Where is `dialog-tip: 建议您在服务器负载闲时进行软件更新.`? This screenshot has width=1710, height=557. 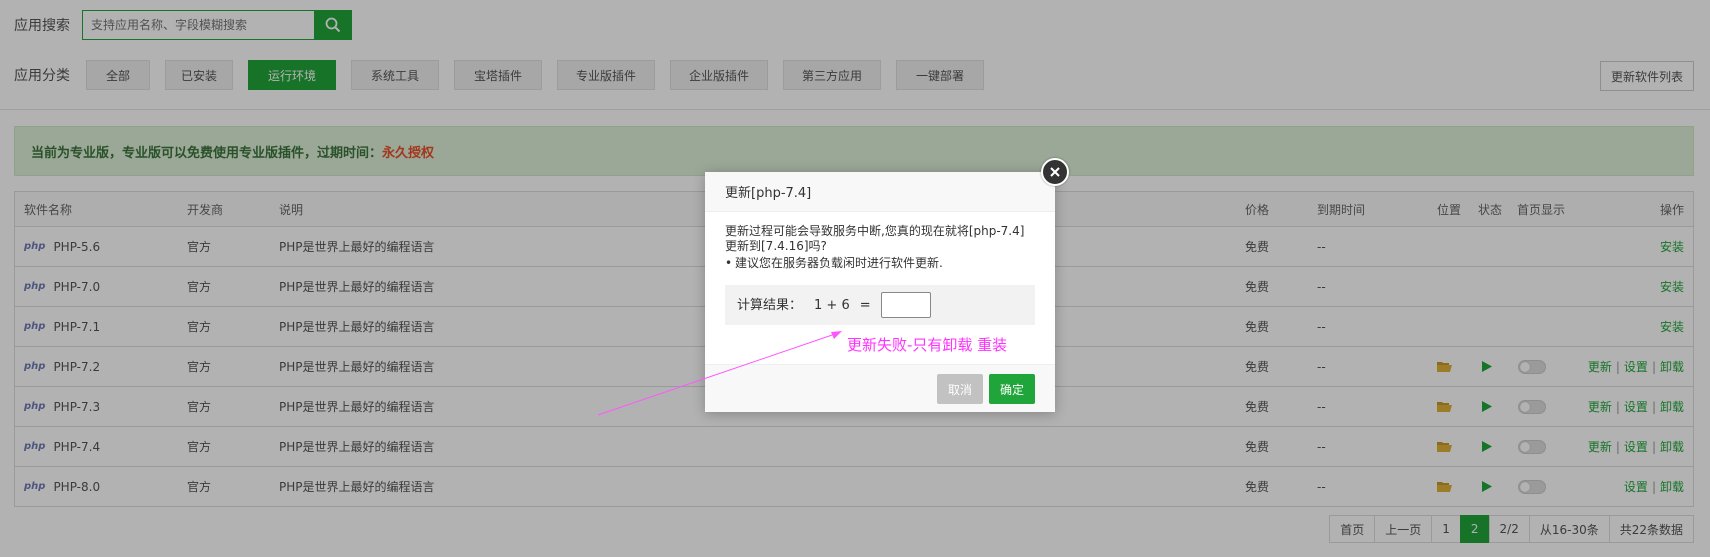
dialog-tip: 建议您在服务器负载闲时进行软件更新. is located at coordinates (880, 263).